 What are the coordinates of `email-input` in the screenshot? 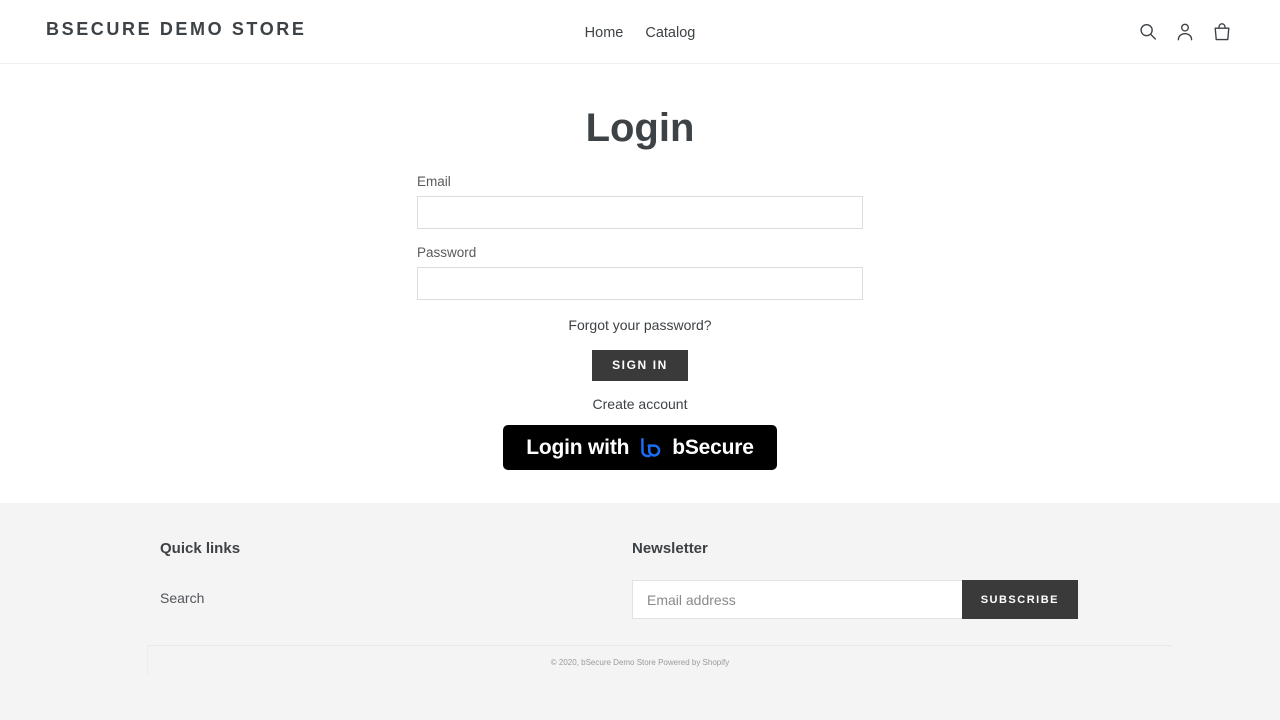 It's located at (640, 212).